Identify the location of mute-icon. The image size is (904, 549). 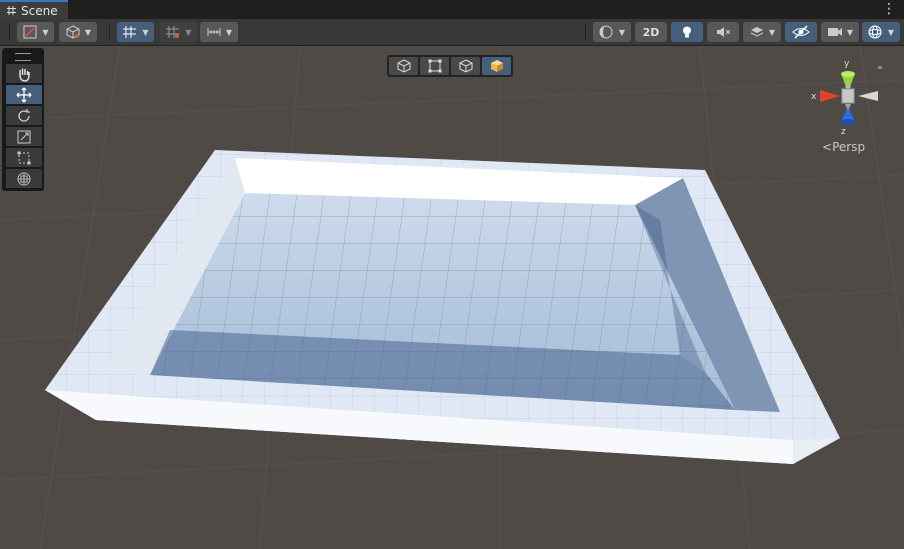
(724, 32).